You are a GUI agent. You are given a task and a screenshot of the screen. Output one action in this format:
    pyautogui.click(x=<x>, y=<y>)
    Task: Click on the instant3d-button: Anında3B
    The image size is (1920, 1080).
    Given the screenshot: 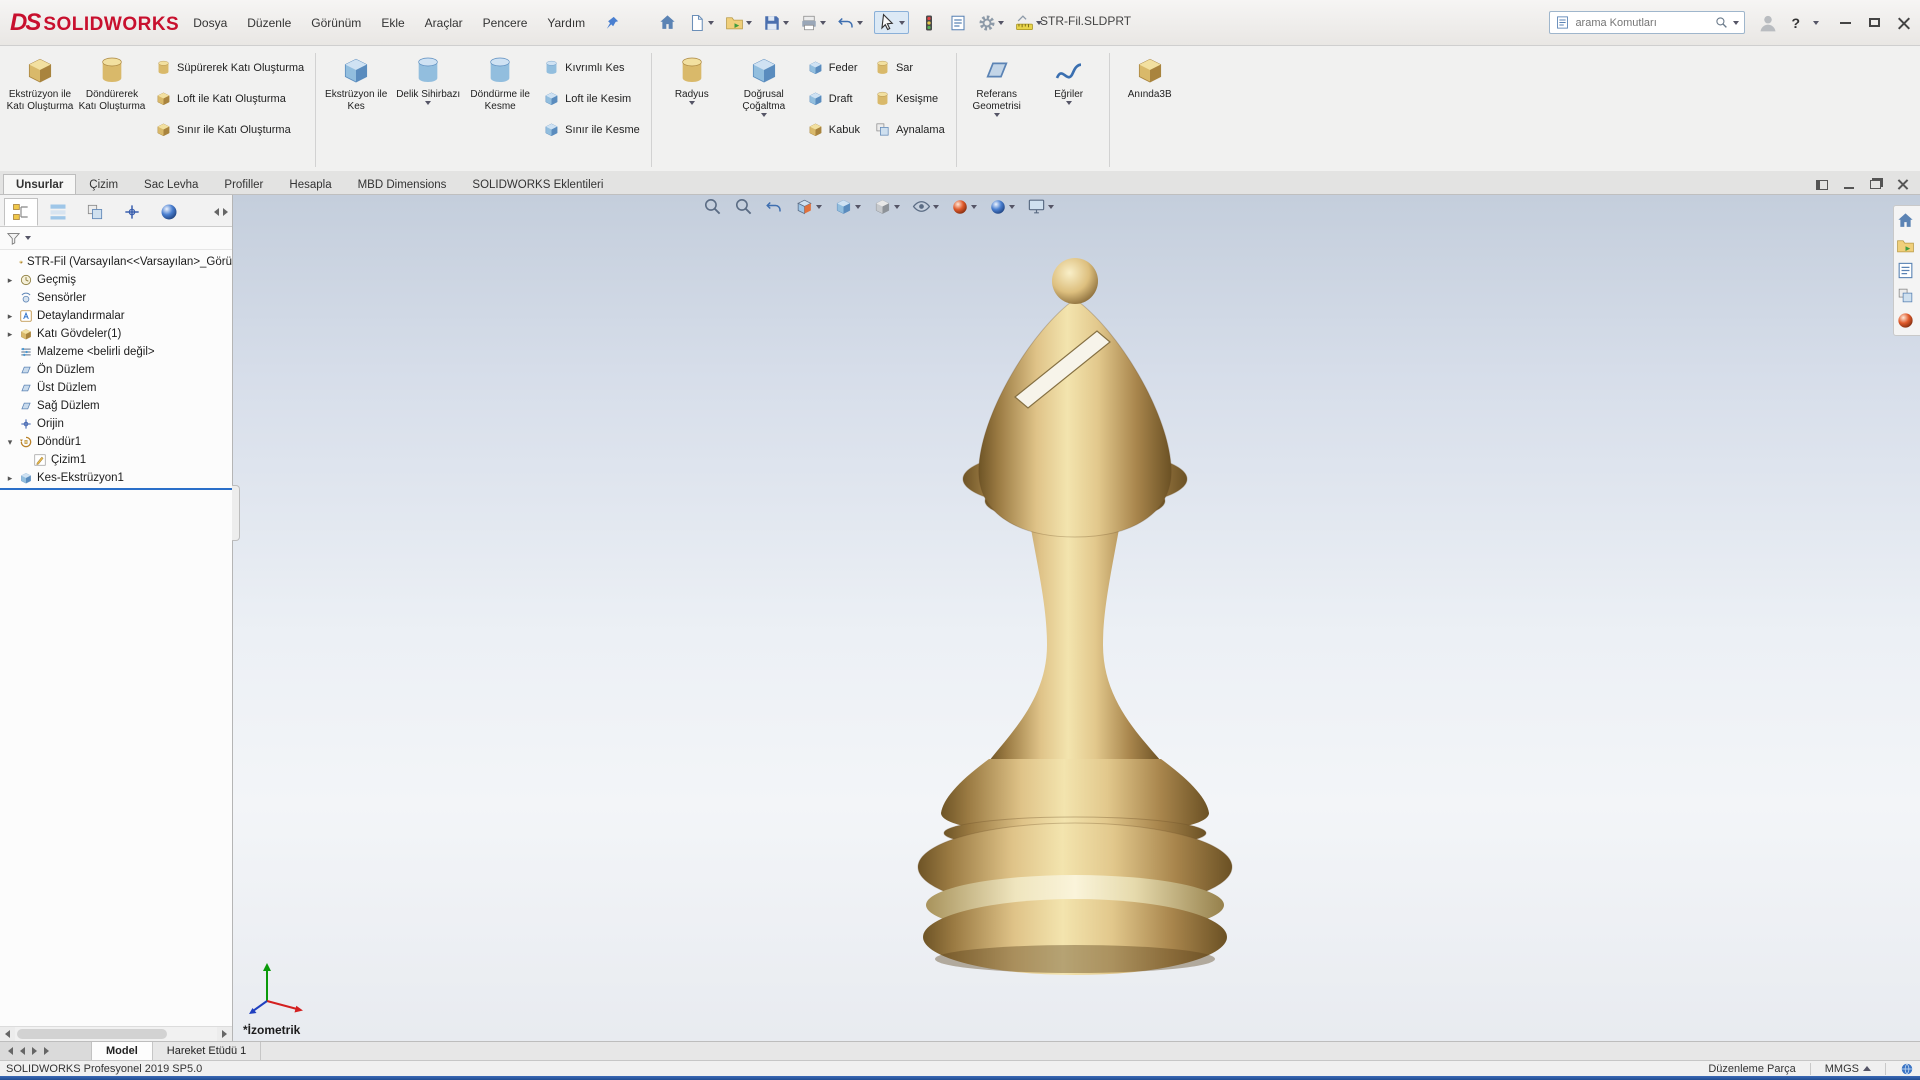 What is the action you would take?
    pyautogui.click(x=1150, y=110)
    